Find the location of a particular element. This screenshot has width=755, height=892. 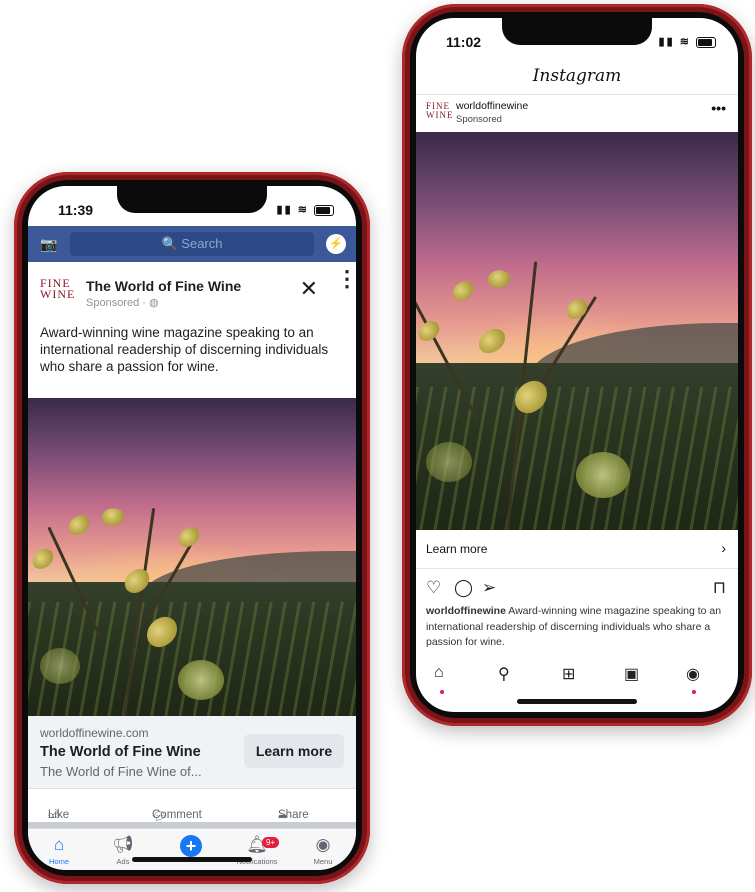

nav-home-label: Home is located at coordinates (58, 861).